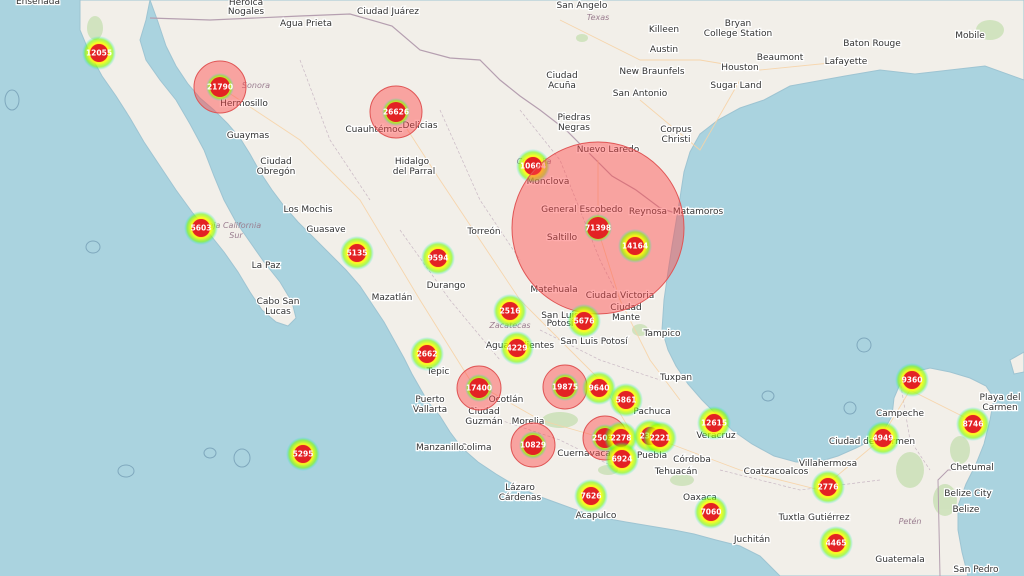  Describe the element at coordinates (1000, 398) in the screenshot. I see `place-label: Playa del` at that location.